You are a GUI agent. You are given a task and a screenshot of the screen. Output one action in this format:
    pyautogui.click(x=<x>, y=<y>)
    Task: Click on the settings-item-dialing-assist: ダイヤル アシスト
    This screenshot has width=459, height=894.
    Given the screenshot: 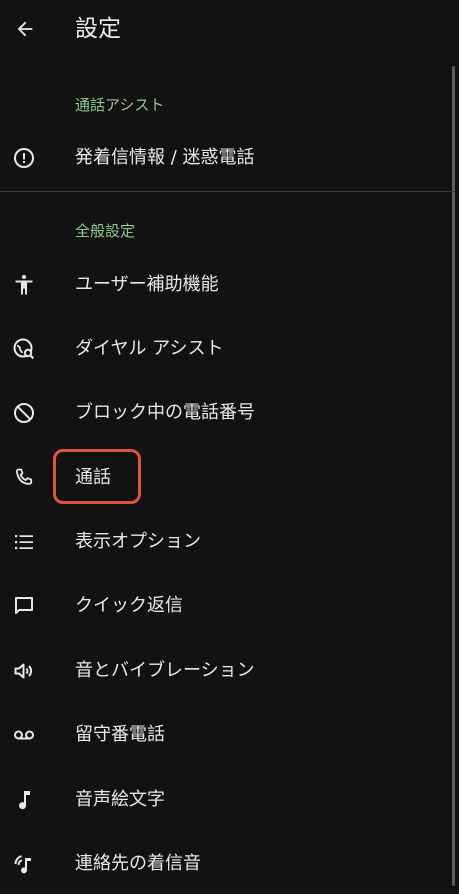 What is the action you would take?
    pyautogui.click(x=225, y=349)
    